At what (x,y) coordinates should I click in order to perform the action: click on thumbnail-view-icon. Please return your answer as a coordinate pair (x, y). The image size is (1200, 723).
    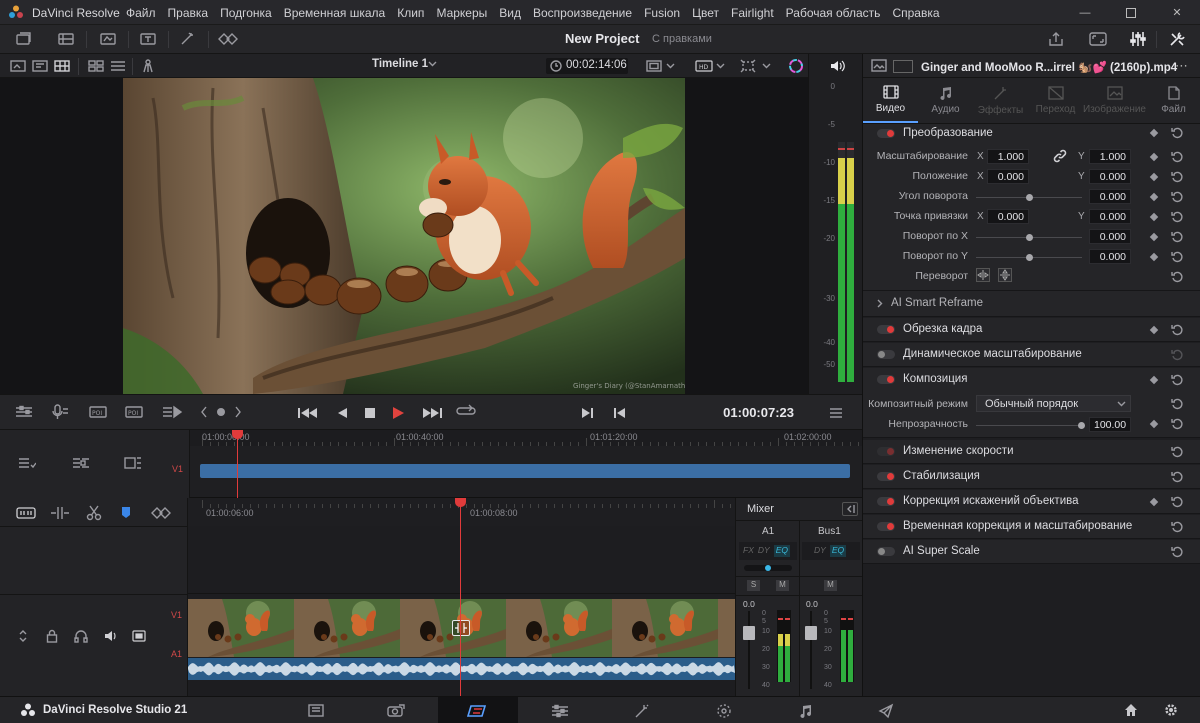
    Looking at the image, I should click on (96, 66).